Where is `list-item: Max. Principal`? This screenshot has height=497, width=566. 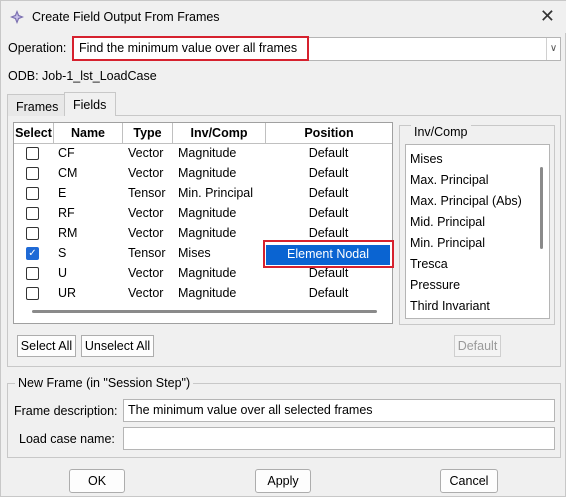
list-item: Max. Principal is located at coordinates (449, 180).